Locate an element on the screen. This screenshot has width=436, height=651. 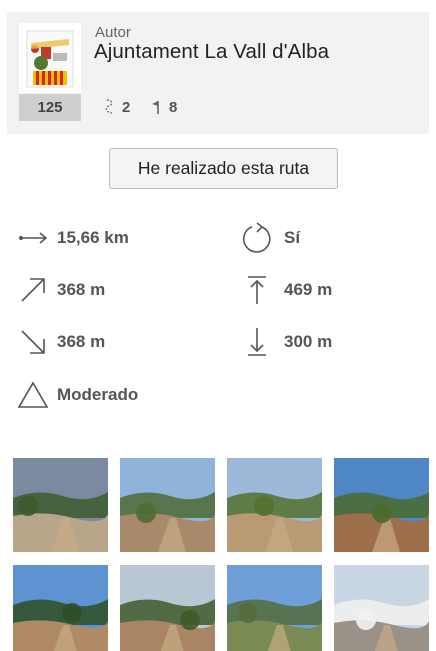
elevation-loss-stat: 368 m is located at coordinates (60, 342).